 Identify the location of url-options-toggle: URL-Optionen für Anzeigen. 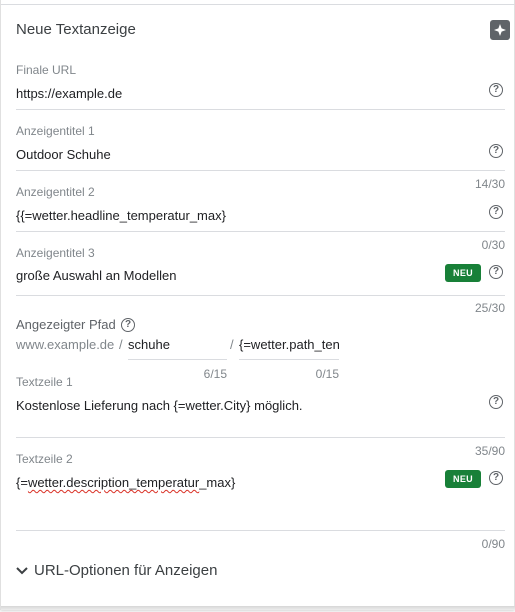
(116, 570).